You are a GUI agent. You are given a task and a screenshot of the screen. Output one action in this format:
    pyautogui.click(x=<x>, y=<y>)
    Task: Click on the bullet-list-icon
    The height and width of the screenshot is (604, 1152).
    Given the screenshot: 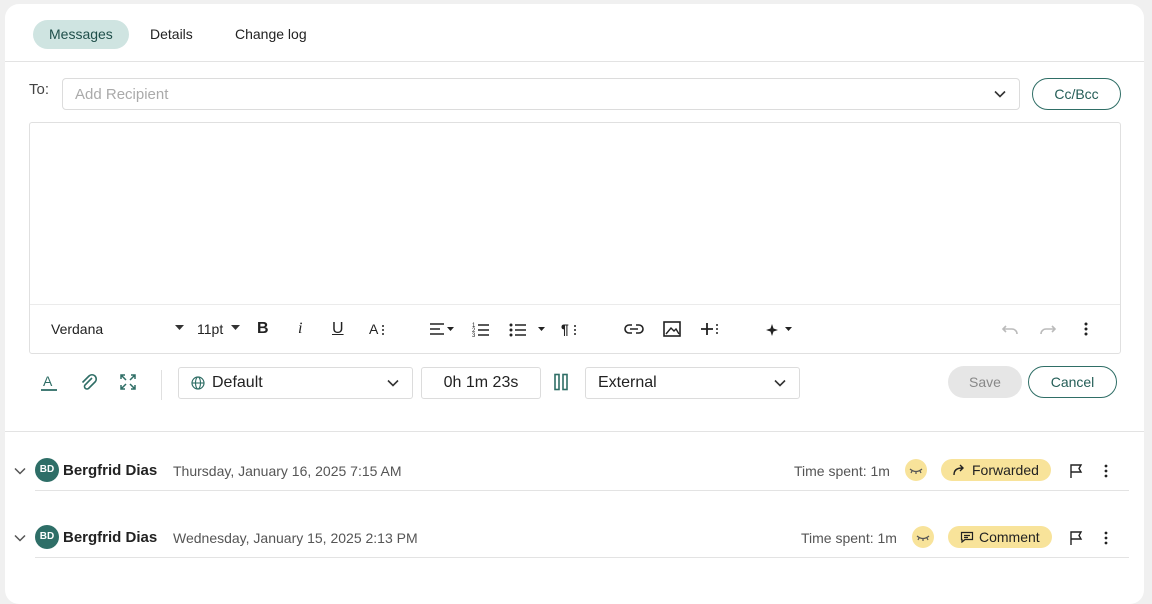 What is the action you would take?
    pyautogui.click(x=529, y=329)
    